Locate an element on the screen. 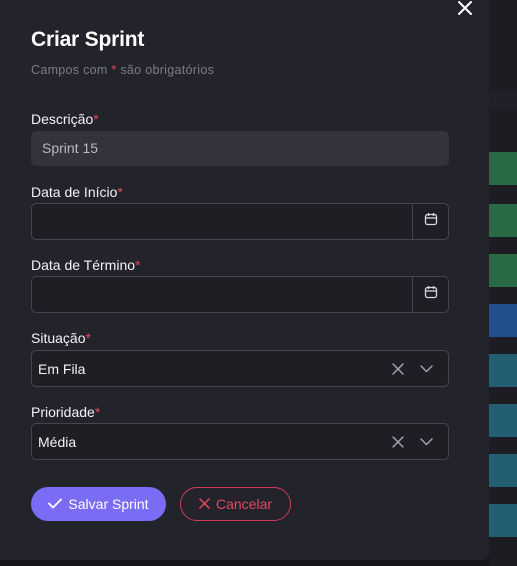  situacao-select: Em Fila is located at coordinates (240, 368).